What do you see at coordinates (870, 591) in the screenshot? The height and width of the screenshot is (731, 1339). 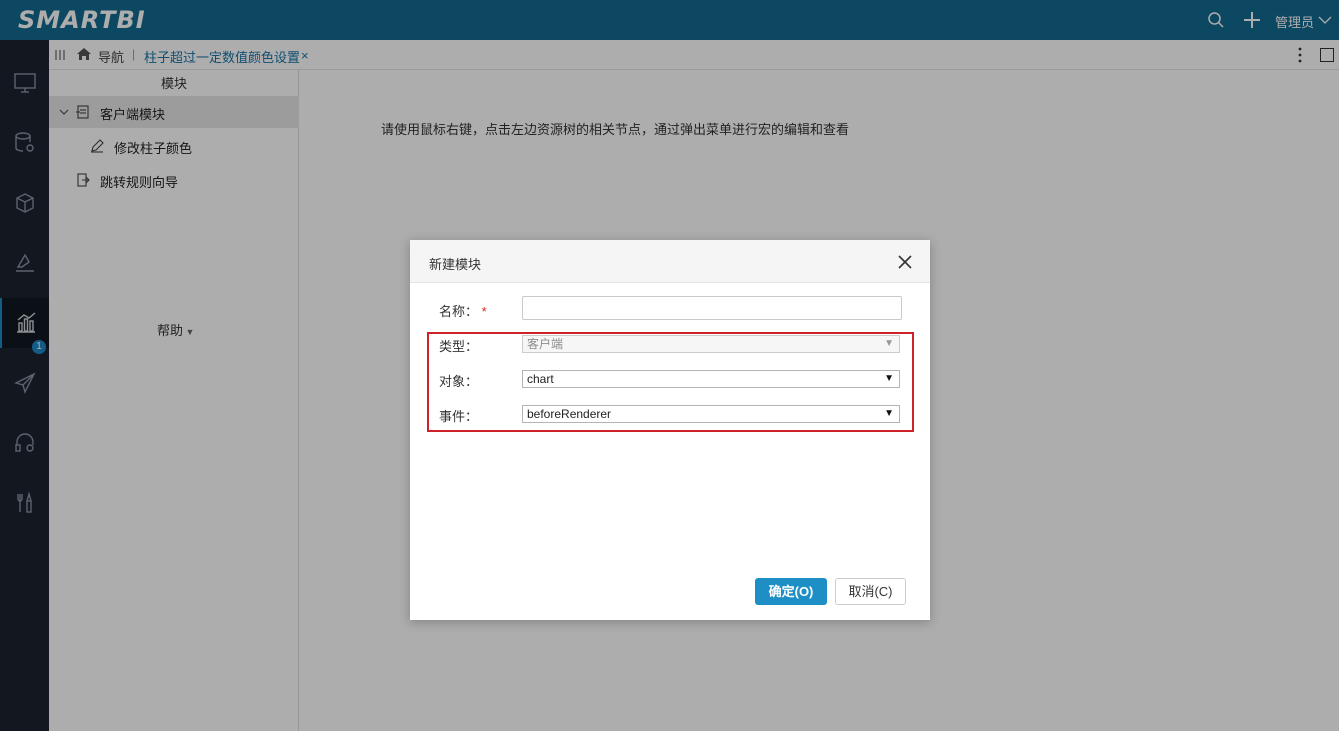 I see `cancel-button: 取消(C)` at bounding box center [870, 591].